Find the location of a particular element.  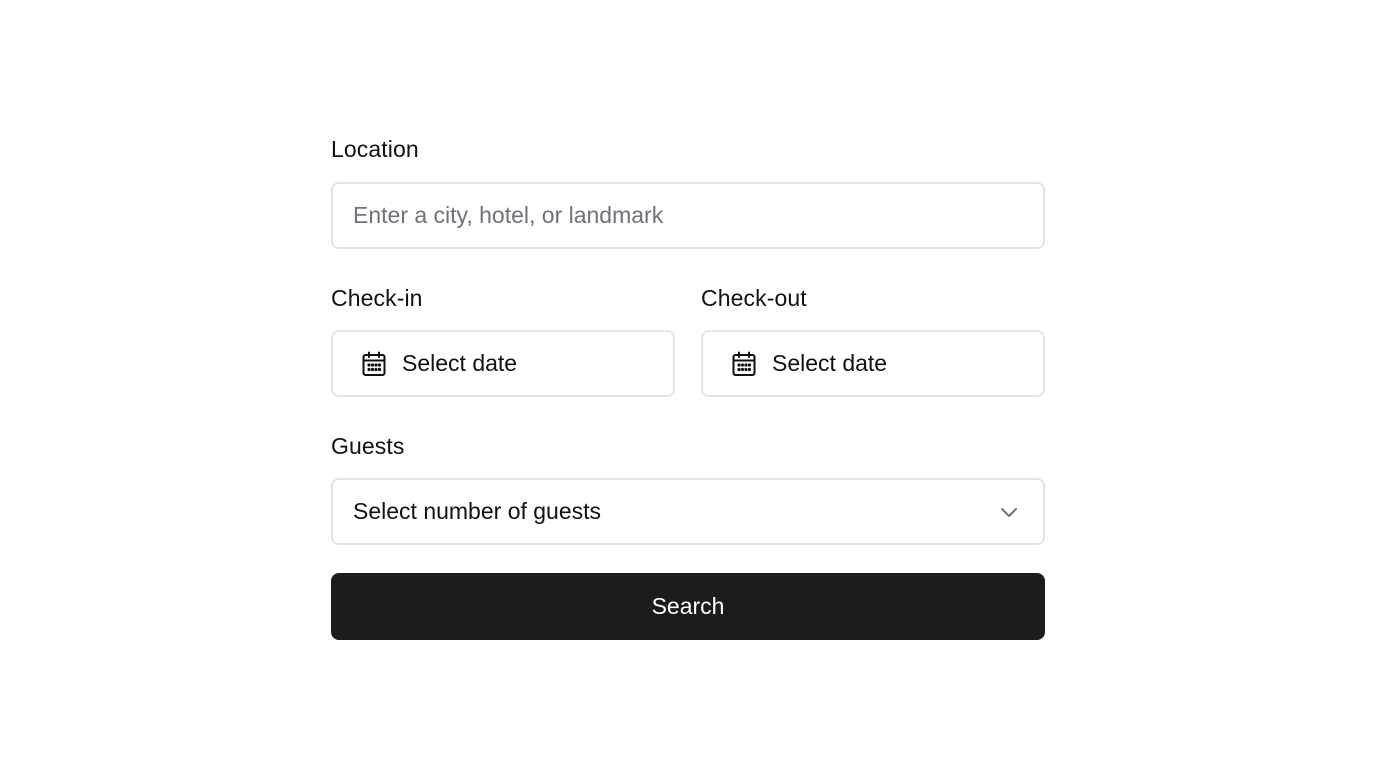

guests-value: Select number of guests is located at coordinates (477, 511).